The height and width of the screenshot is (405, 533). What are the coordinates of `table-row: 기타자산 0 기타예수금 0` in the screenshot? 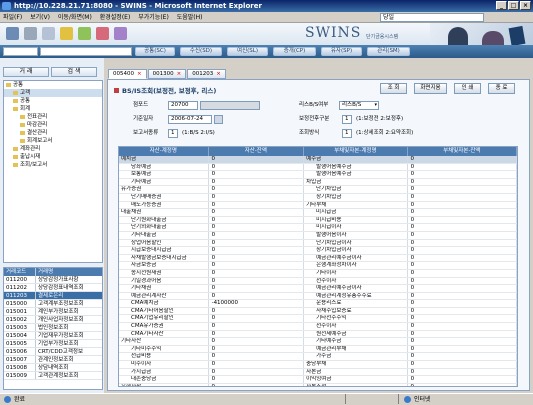 It's located at (318, 342).